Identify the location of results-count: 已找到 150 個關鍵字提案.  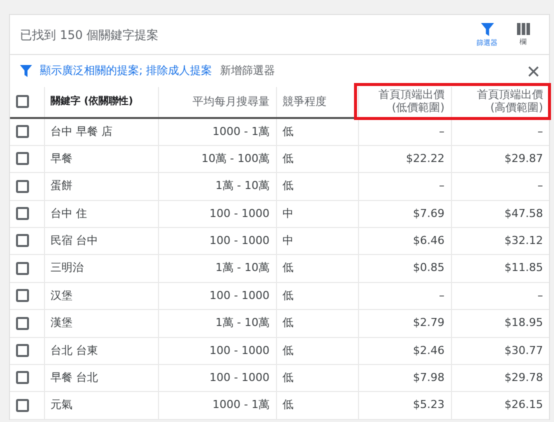
(90, 35).